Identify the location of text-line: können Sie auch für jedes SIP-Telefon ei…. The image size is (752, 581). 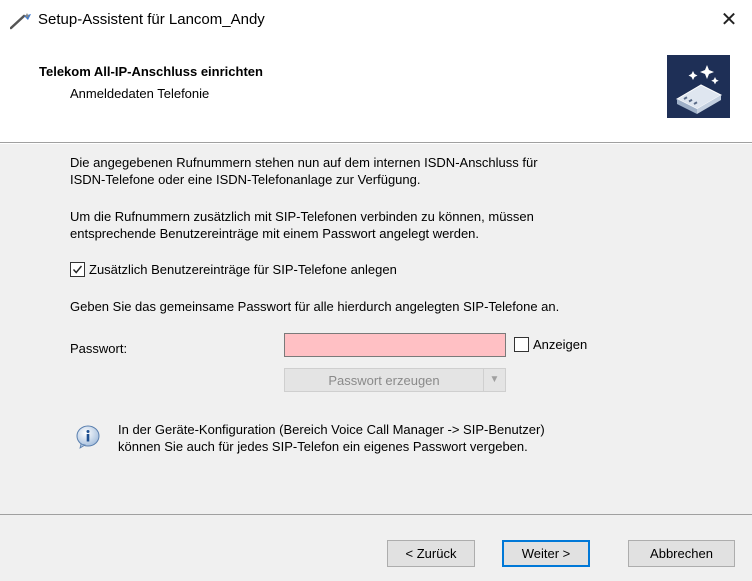
(323, 446).